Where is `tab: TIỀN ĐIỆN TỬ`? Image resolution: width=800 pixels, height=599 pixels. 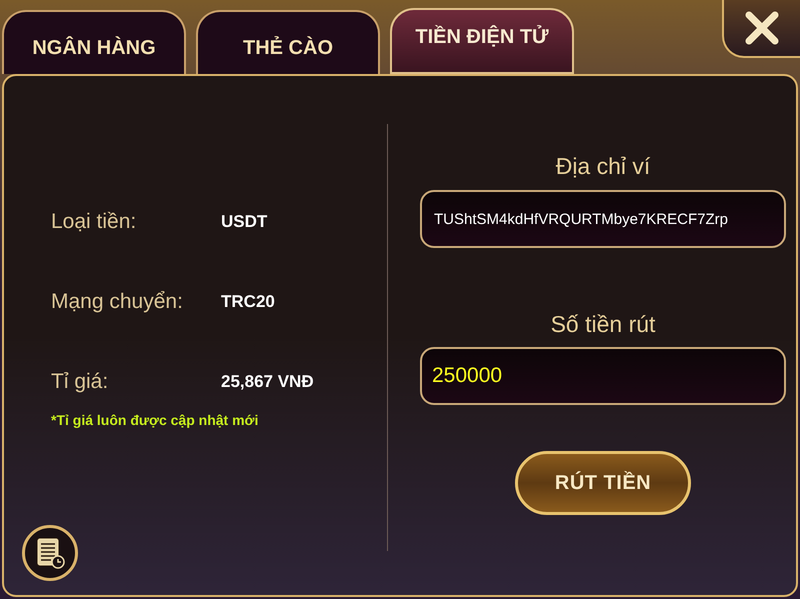 tab: TIỀN ĐIỆN TỬ is located at coordinates (482, 41).